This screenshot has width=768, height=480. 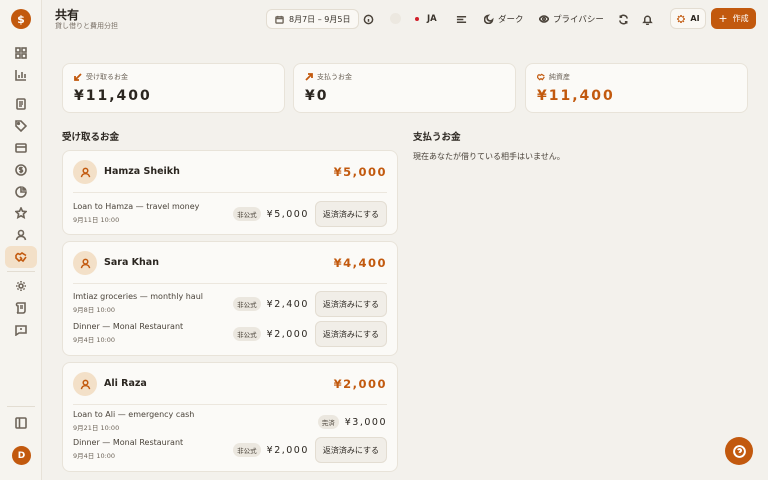 I want to click on plus-icon: +, so click(x=723, y=18).